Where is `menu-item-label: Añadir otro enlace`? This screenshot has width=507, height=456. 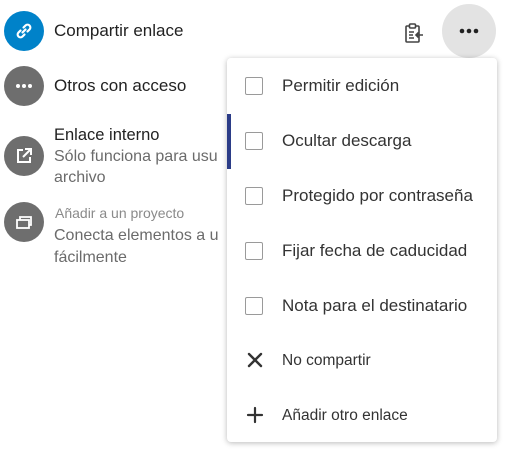
menu-item-label: Añadir otro enlace is located at coordinates (345, 415).